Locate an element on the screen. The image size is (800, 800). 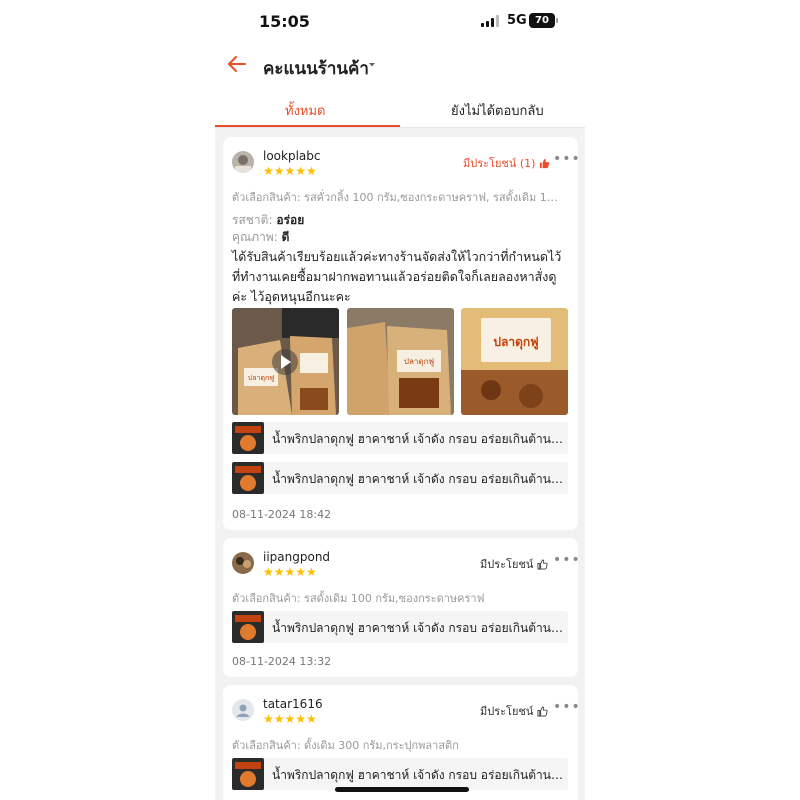
quality-attribute: คุณภาพ: ดี is located at coordinates (261, 237).